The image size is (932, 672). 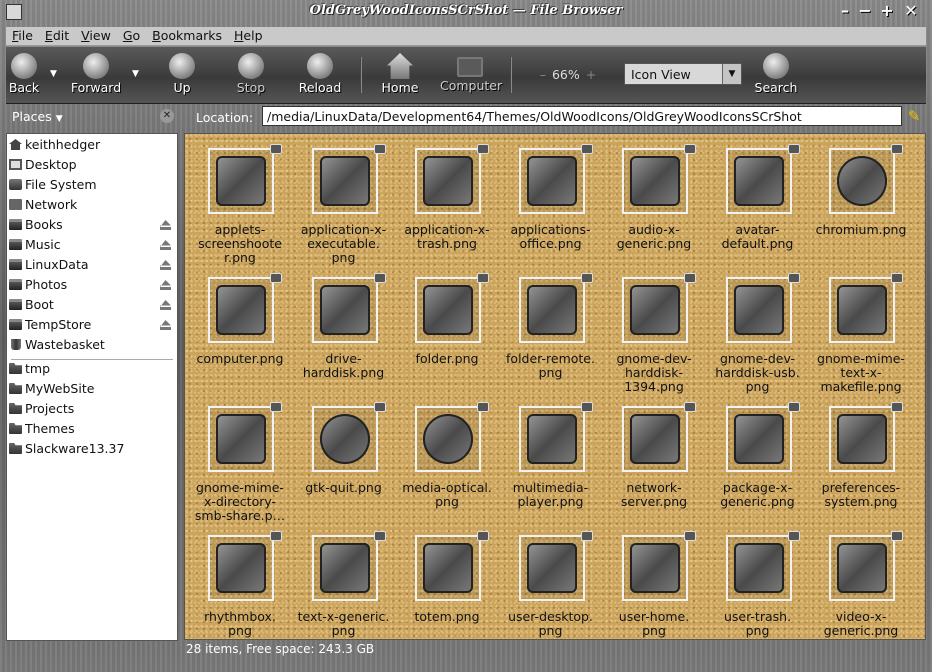 I want to click on file-item: gnome-dev-harddisk-usb. png, so click(x=758, y=337).